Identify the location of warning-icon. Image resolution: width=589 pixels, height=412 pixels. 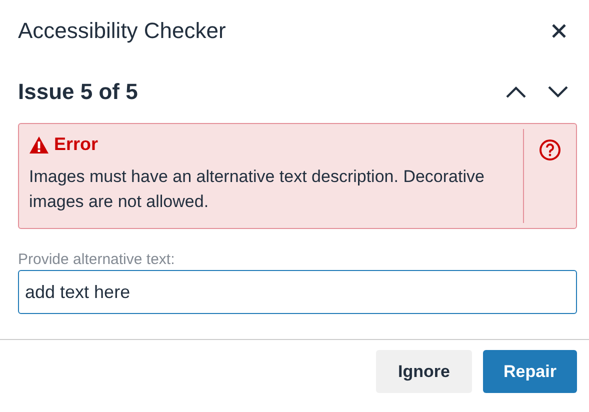
(39, 145).